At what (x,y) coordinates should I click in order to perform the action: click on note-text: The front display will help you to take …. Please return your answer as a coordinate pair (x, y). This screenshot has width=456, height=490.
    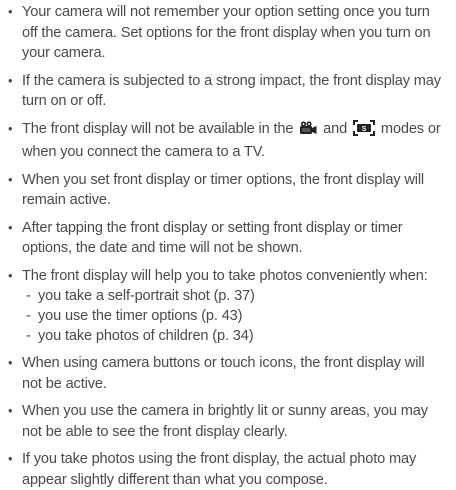
    Looking at the image, I should click on (225, 275).